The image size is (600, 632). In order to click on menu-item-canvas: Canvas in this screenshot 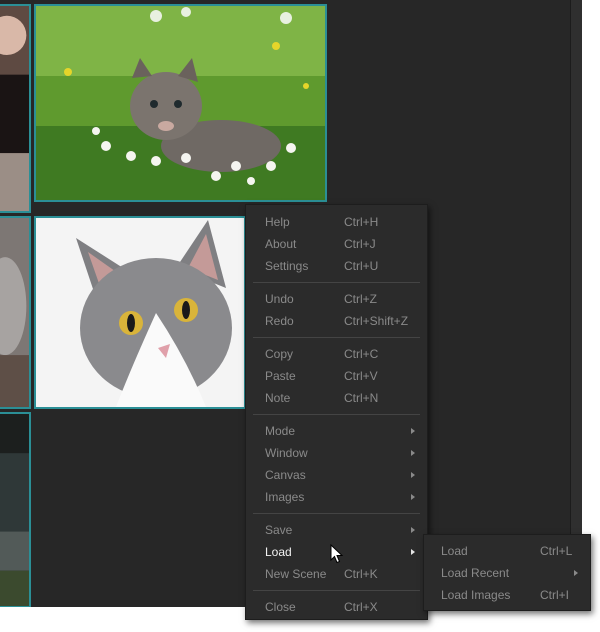, I will do `click(336, 475)`.